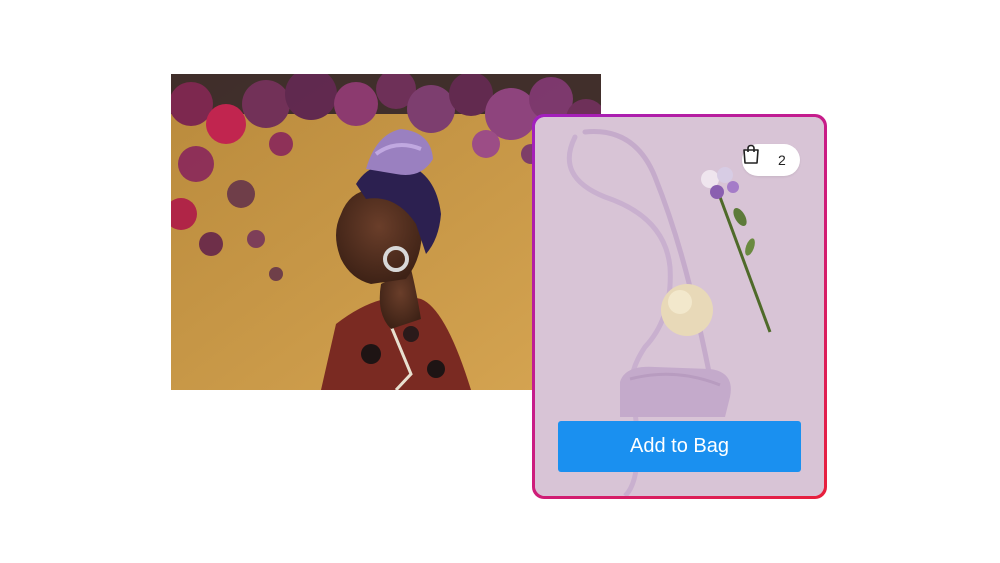 The image size is (1000, 563). What do you see at coordinates (771, 160) in the screenshot?
I see `bag-count-badge: 2` at bounding box center [771, 160].